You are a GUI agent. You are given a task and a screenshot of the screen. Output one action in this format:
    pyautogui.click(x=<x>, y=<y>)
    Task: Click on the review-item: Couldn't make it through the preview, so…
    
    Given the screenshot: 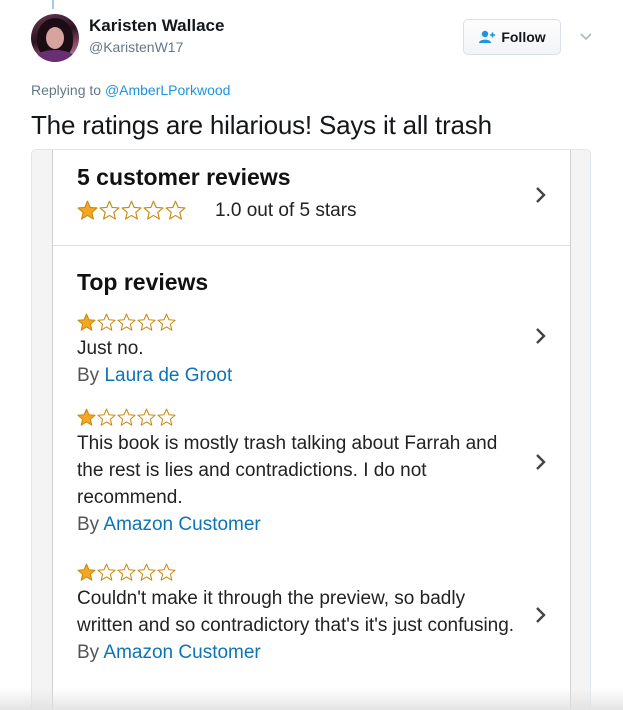 What is the action you would take?
    pyautogui.click(x=297, y=613)
    